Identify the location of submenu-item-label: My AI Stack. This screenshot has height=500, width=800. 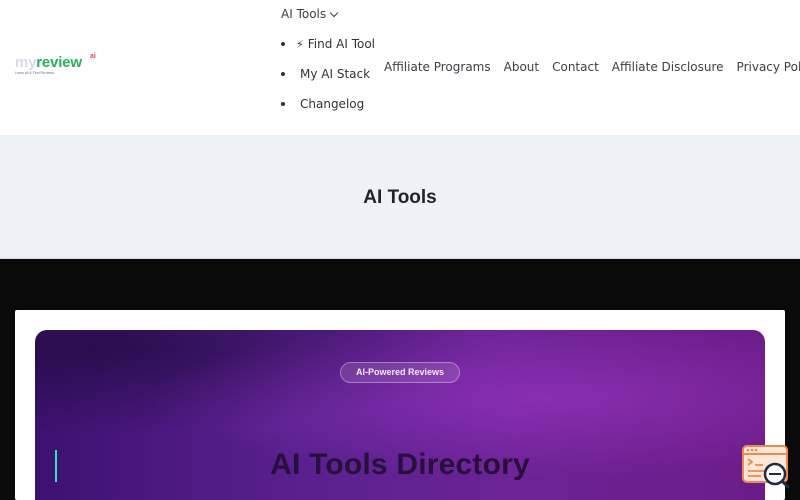
(335, 74).